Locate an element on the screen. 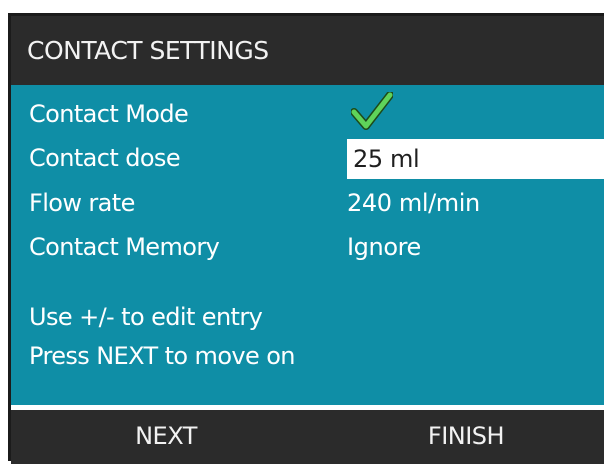  setting-row-contact-memory: Contact Memory Ignore is located at coordinates (307, 247).